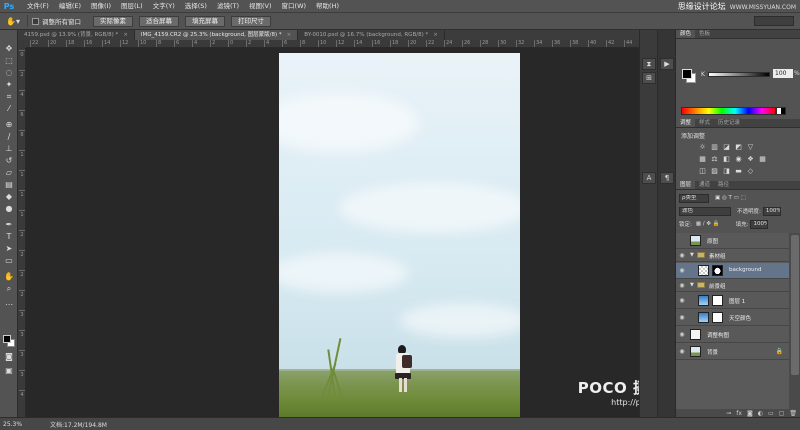 The width and height of the screenshot is (800, 430). What do you see at coordinates (730, 198) in the screenshot?
I see `filter-icons: ▣ ◎ T ▭ ⬚` at bounding box center [730, 198].